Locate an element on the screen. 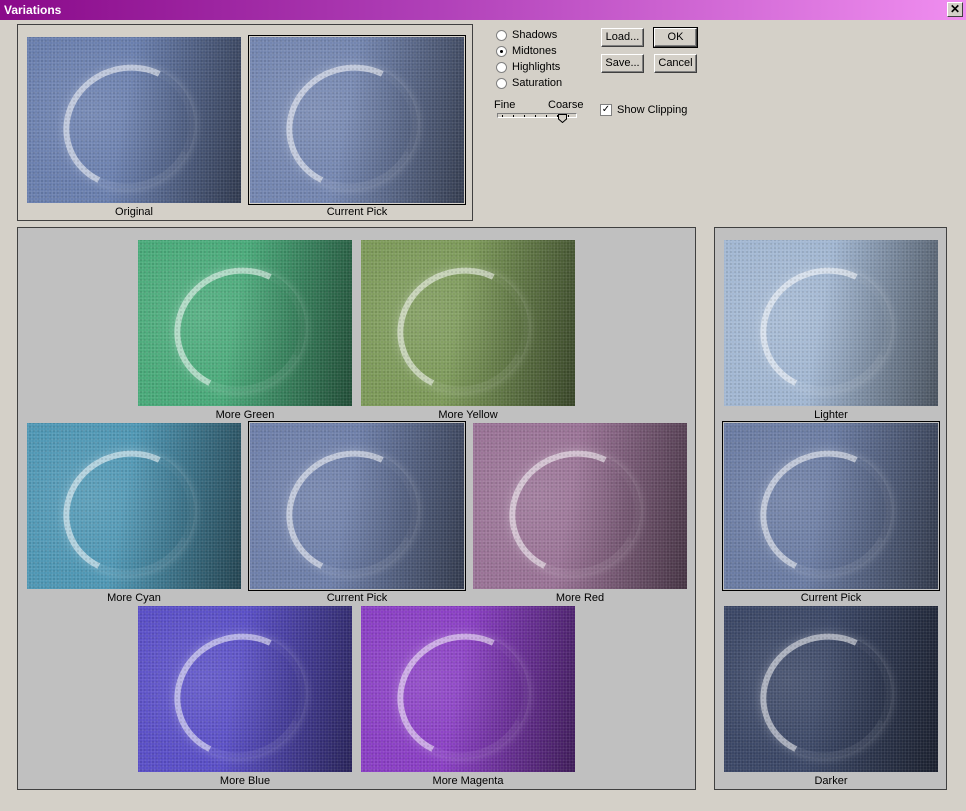 The width and height of the screenshot is (966, 811). show-clipping-checkbox: ✓ Show Clipping is located at coordinates (643, 110).